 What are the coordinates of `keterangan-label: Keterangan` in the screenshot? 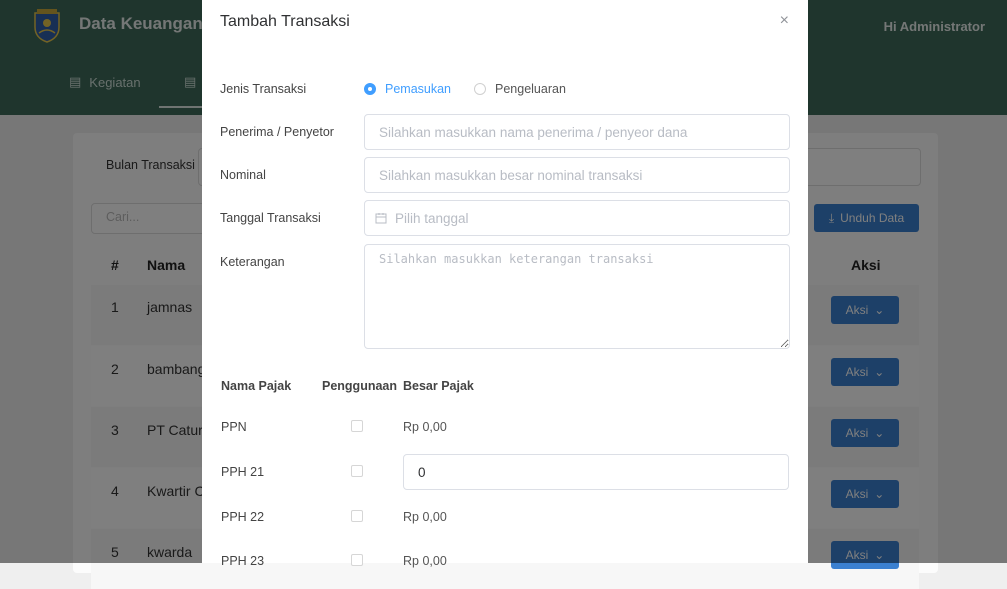 It's located at (252, 262).